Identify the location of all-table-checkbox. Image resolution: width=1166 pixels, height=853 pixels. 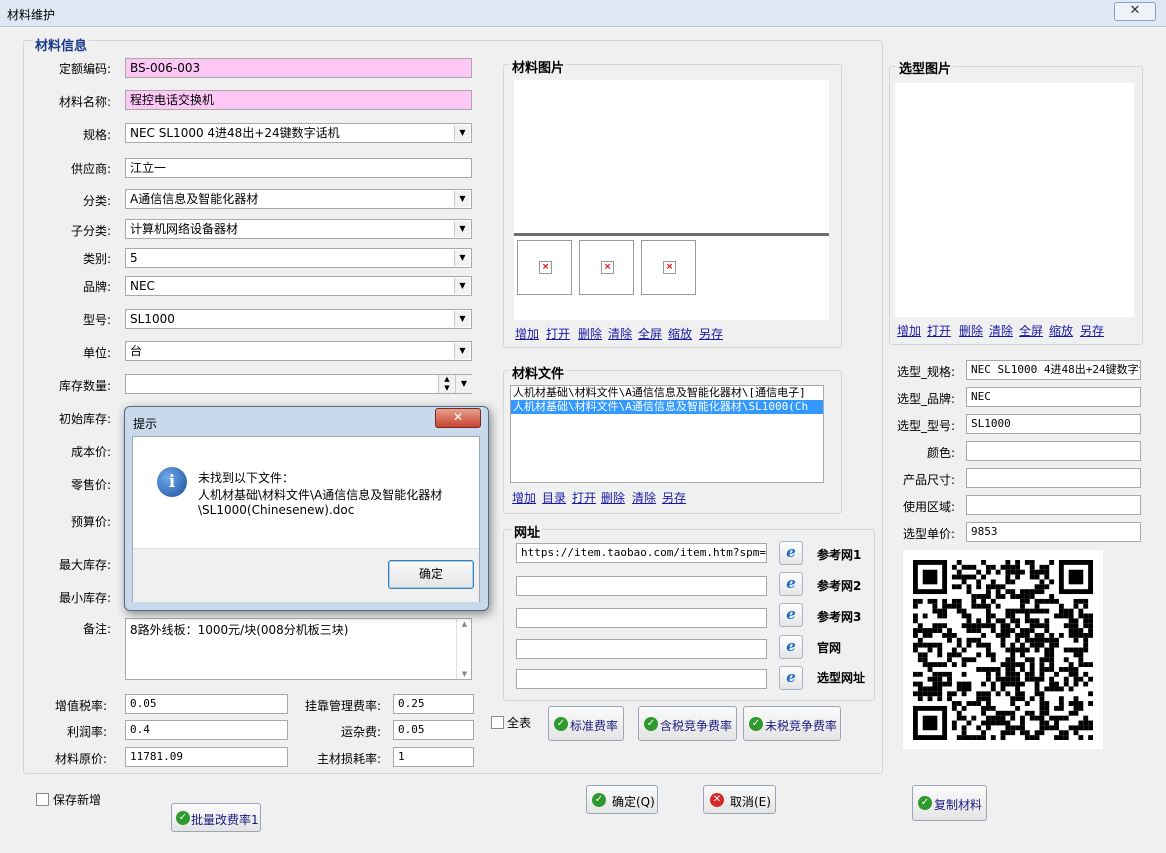
(497, 722).